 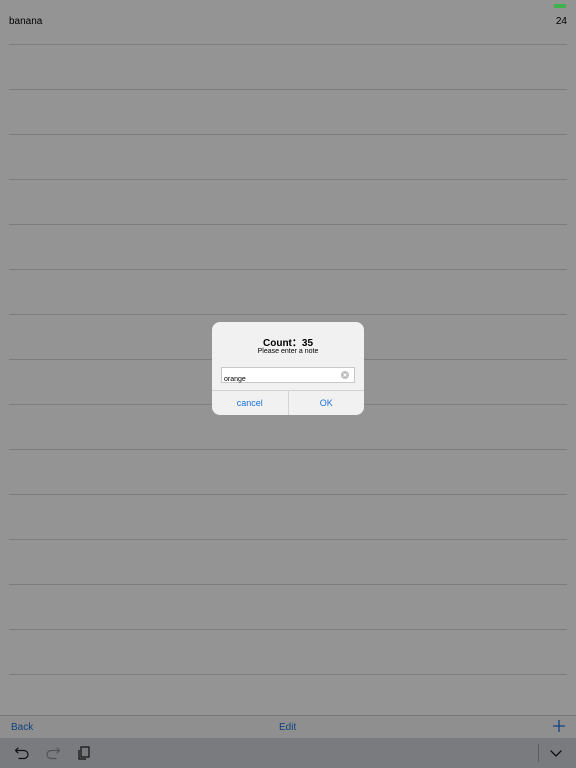 I want to click on dialog-actions: cancel OK, so click(x=288, y=402).